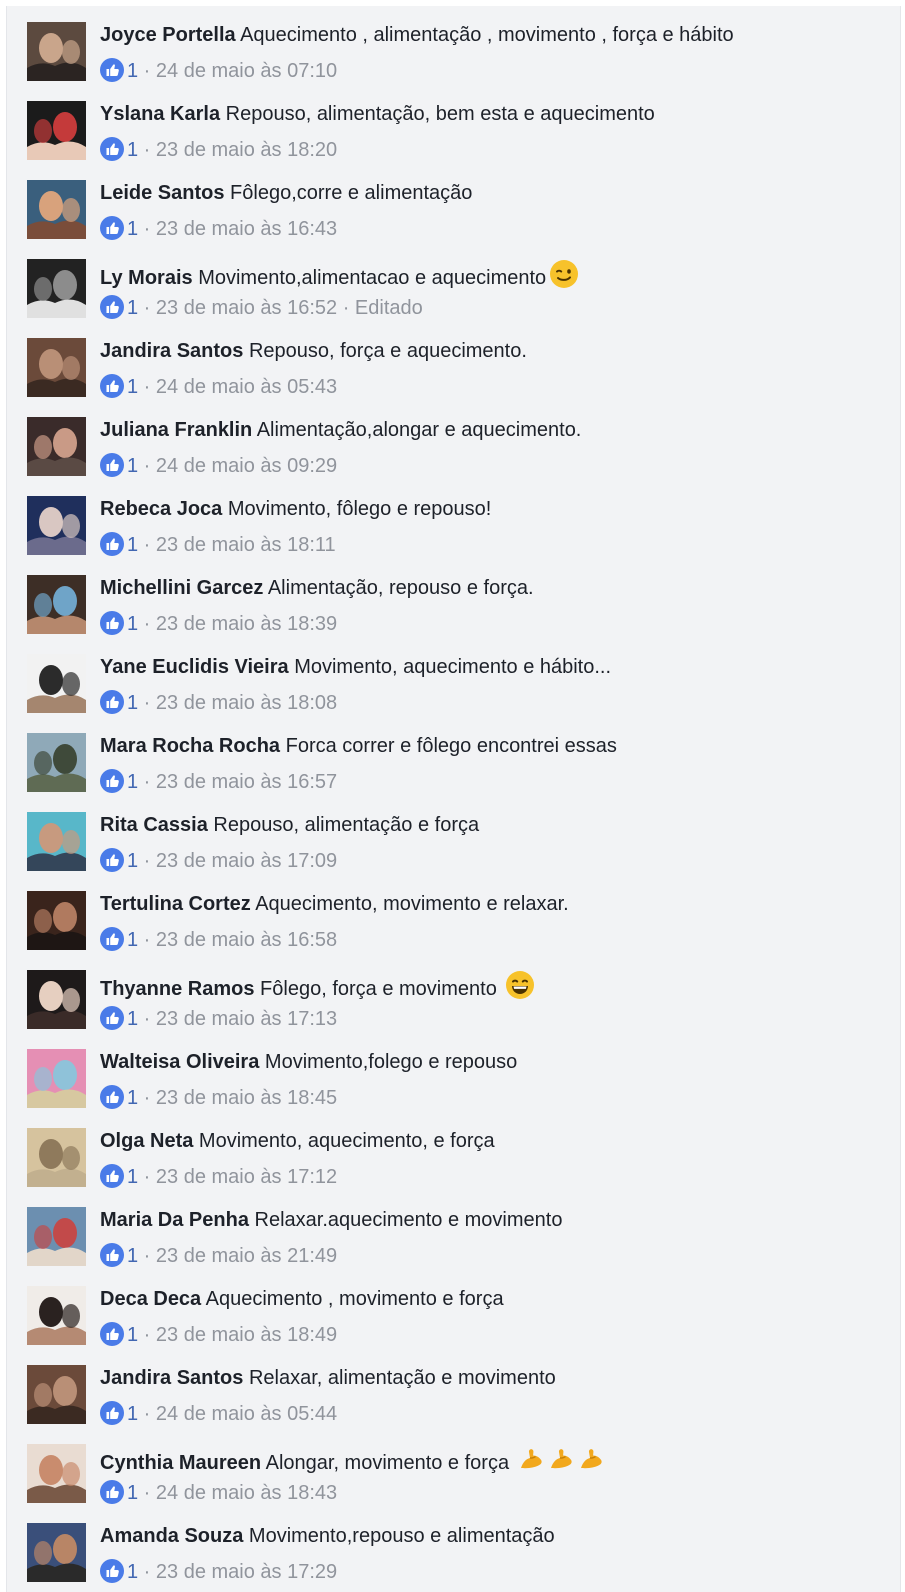 The height and width of the screenshot is (1592, 905). What do you see at coordinates (246, 545) in the screenshot?
I see `comment-timestamp: 23 de maio às 18:11` at bounding box center [246, 545].